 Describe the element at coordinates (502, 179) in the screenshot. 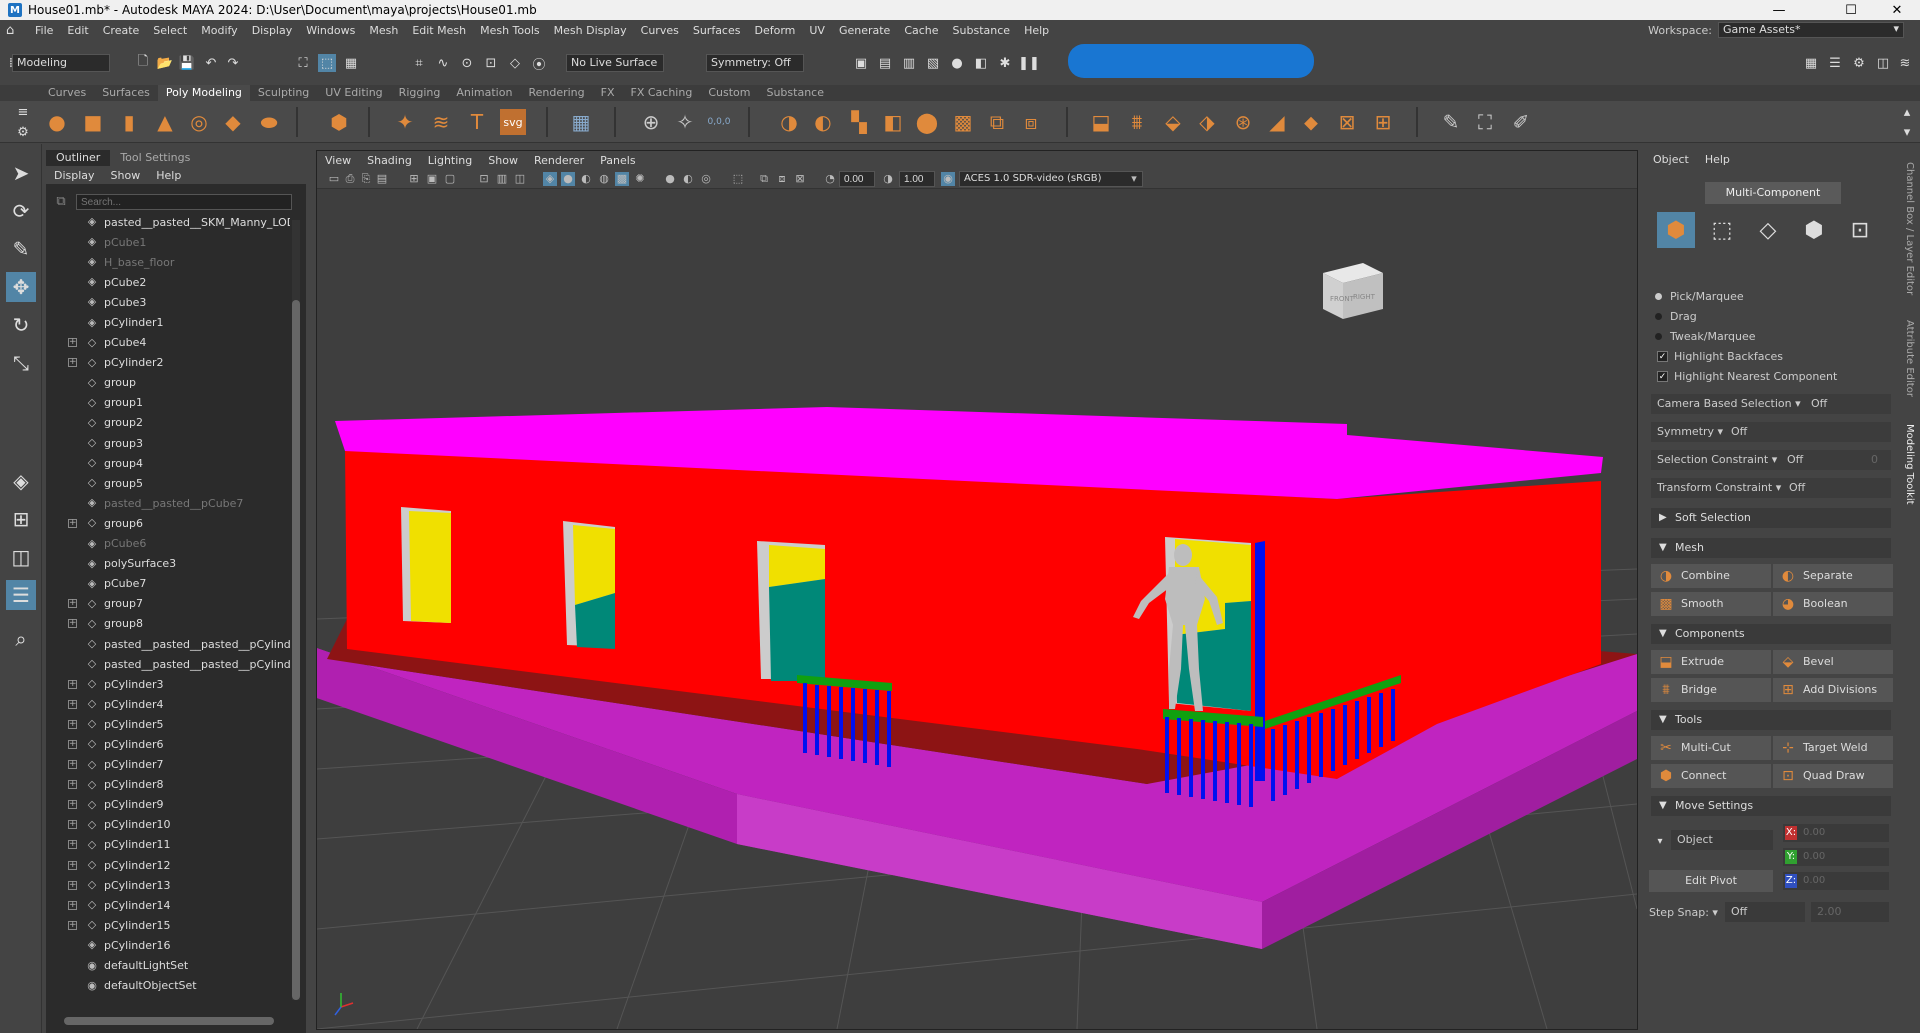

I see `safe-action-icon: ▥` at that location.